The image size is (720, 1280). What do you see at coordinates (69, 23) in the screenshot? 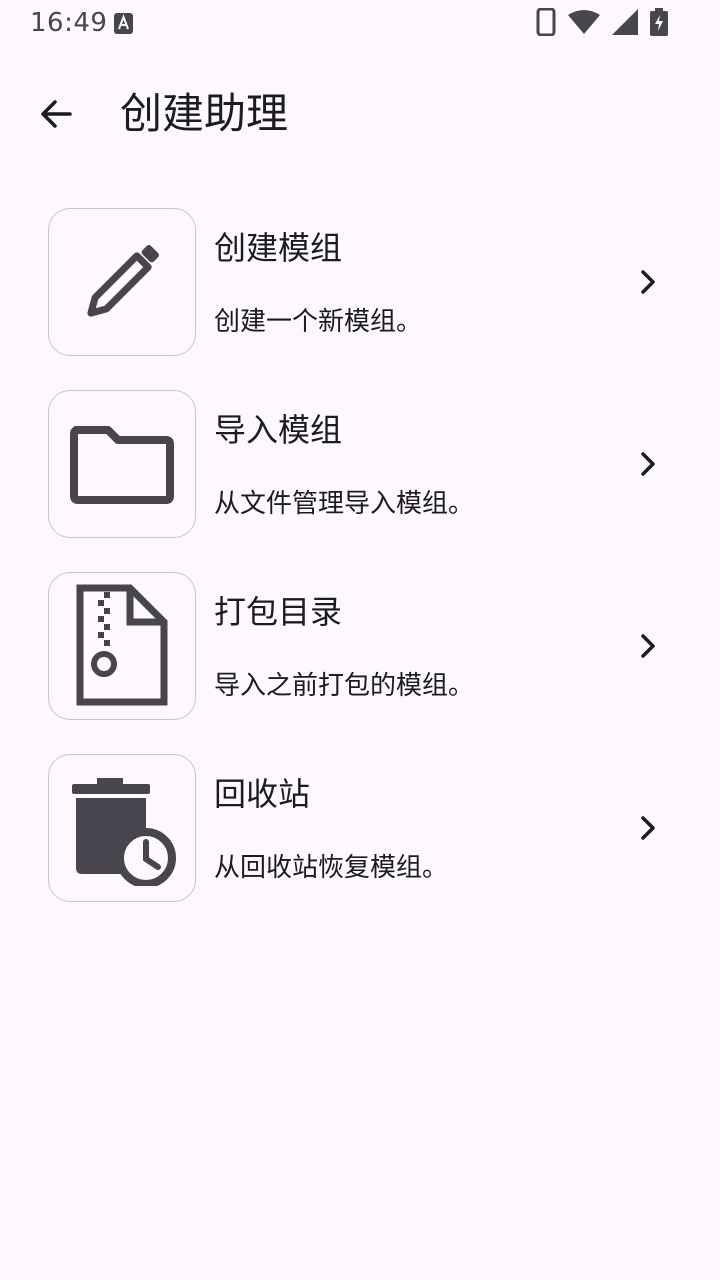
I see `status-time: 16:49` at bounding box center [69, 23].